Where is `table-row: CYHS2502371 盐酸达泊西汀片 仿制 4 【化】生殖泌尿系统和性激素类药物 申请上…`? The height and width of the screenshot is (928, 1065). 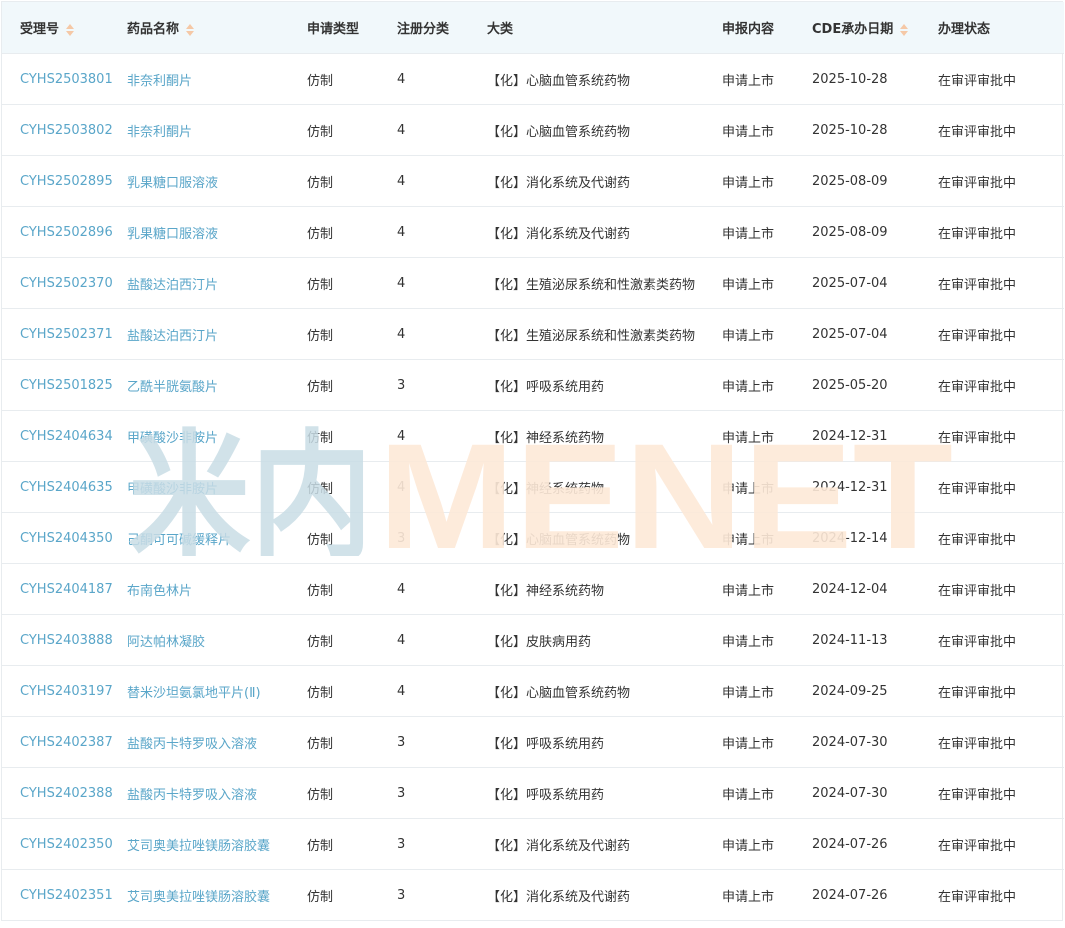 table-row: CYHS2502371 盐酸达泊西汀片 仿制 4 【化】生殖泌尿系统和性激素类药物 申请上… is located at coordinates (533, 334).